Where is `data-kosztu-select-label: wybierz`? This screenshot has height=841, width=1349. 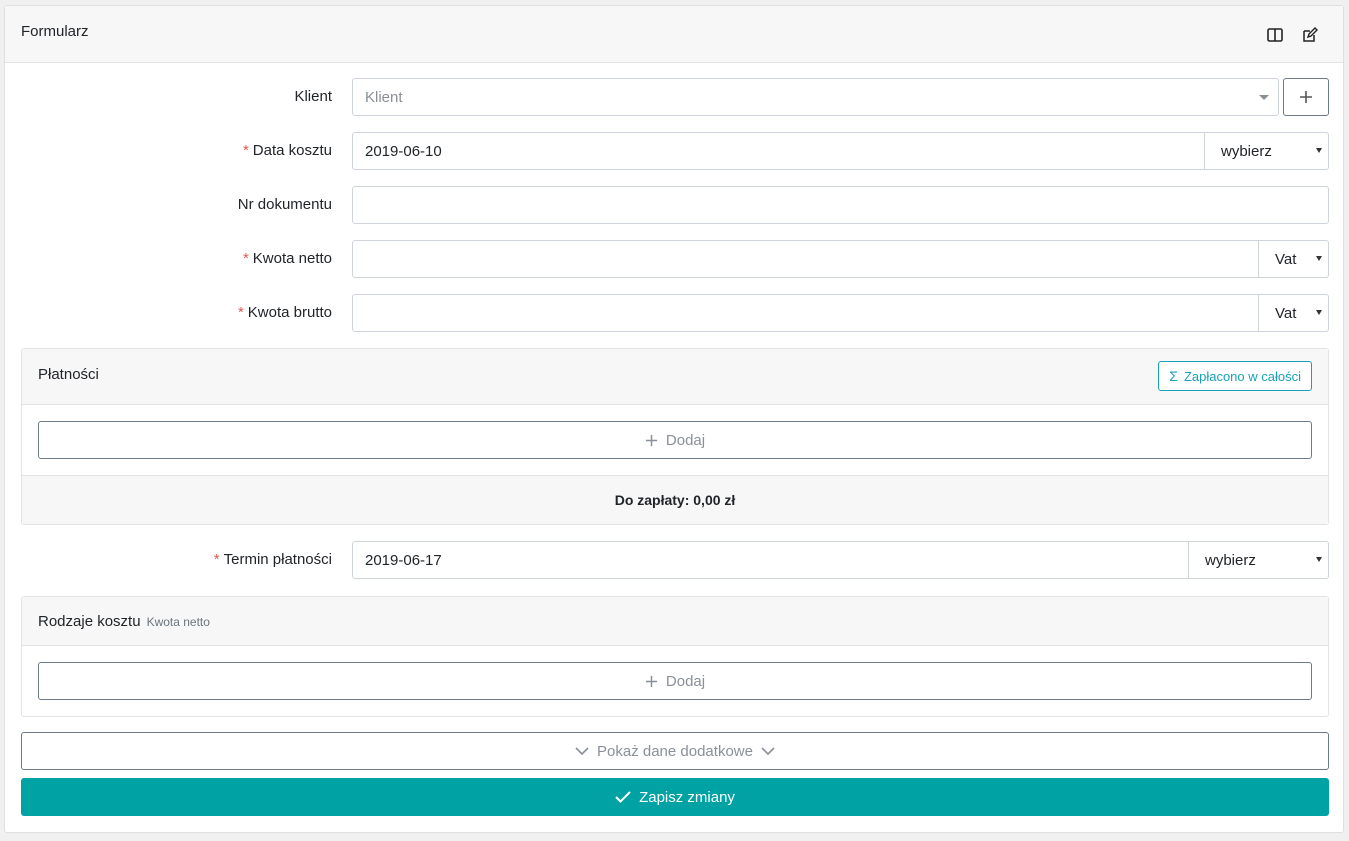
data-kosztu-select-label: wybierz is located at coordinates (1246, 151).